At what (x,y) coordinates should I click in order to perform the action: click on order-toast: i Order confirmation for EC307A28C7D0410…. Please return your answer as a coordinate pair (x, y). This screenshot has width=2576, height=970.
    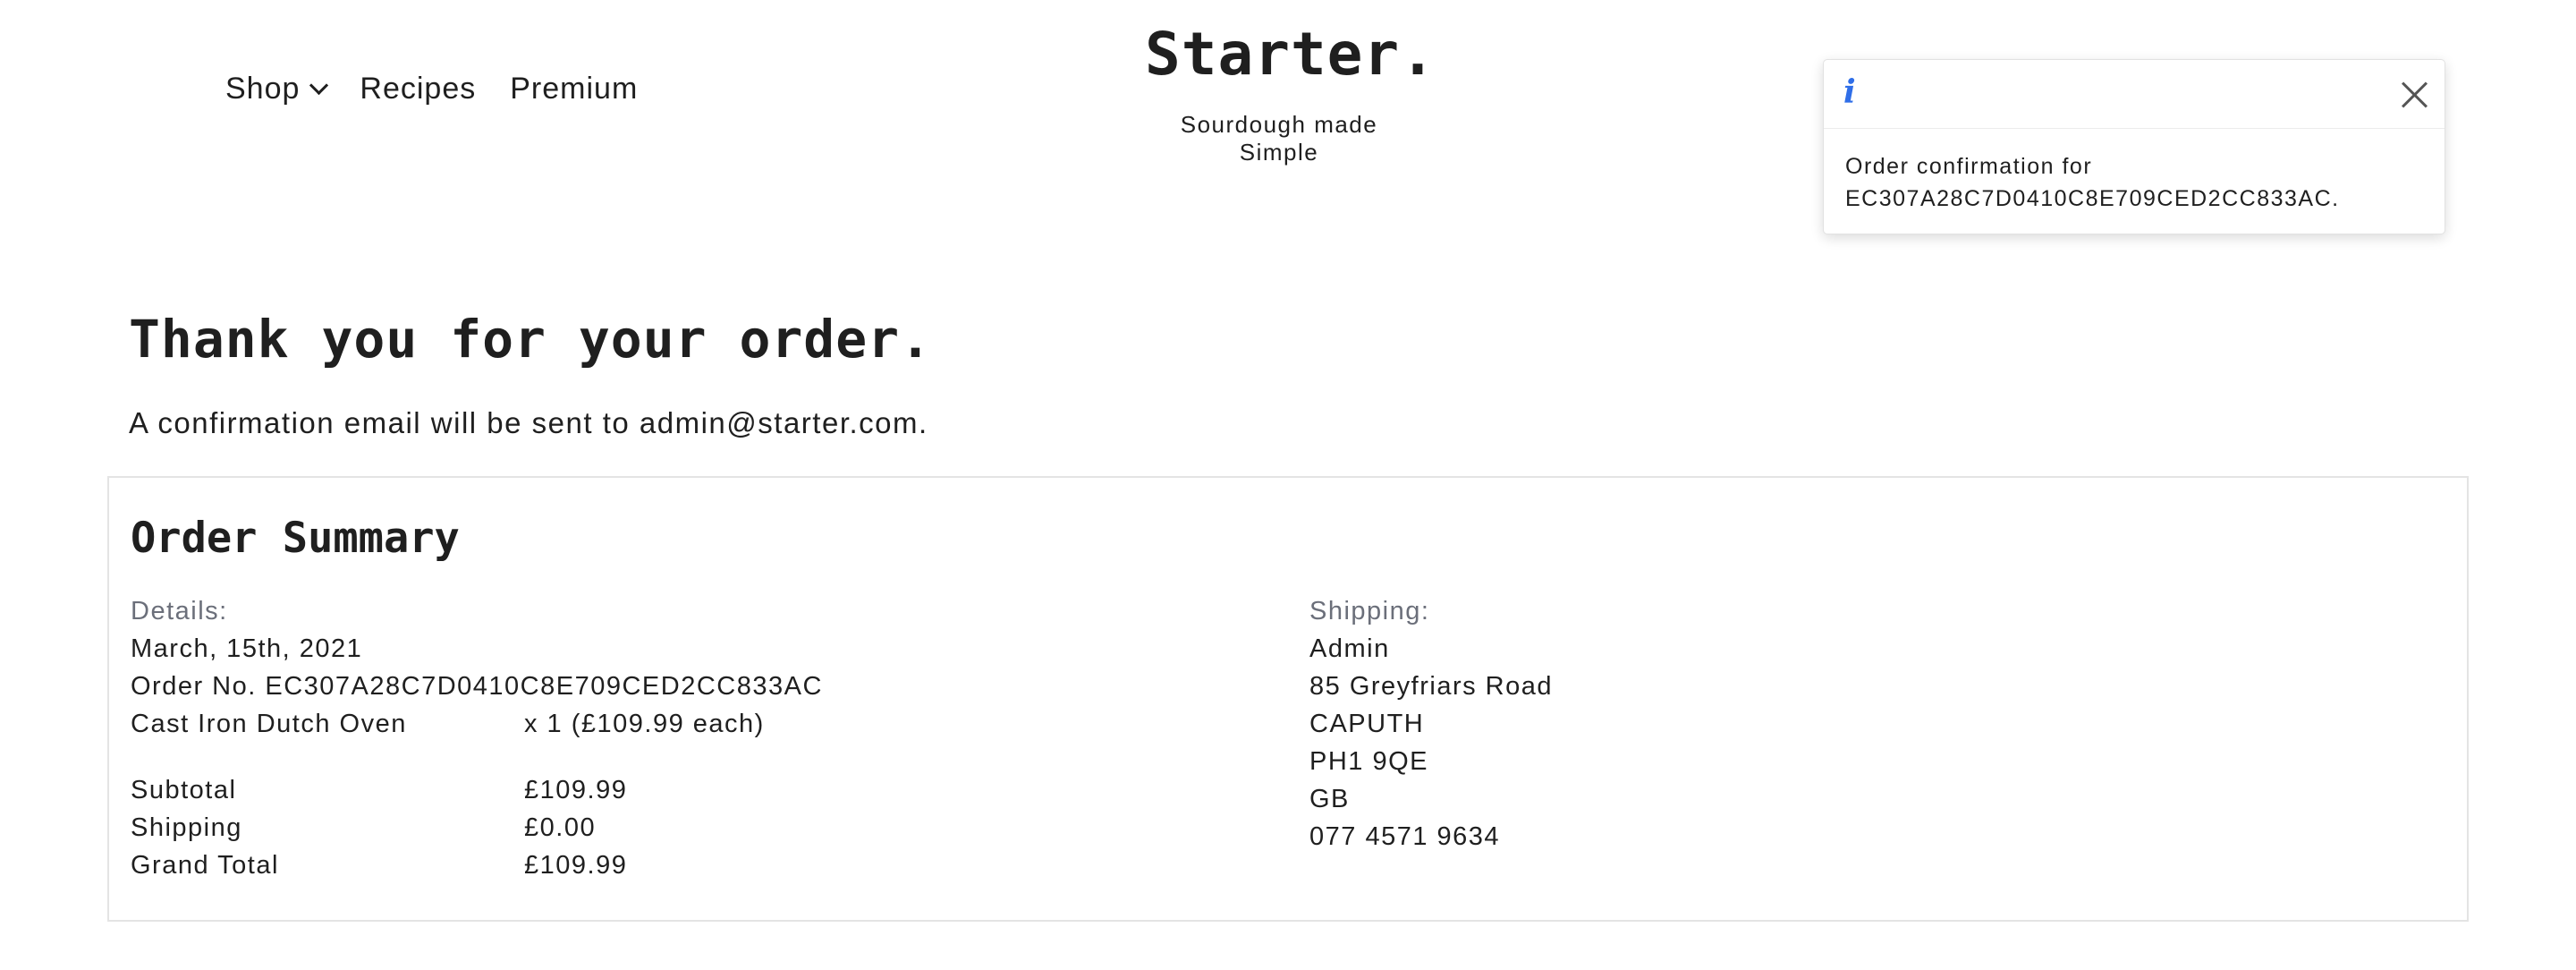
    Looking at the image, I should click on (2134, 146).